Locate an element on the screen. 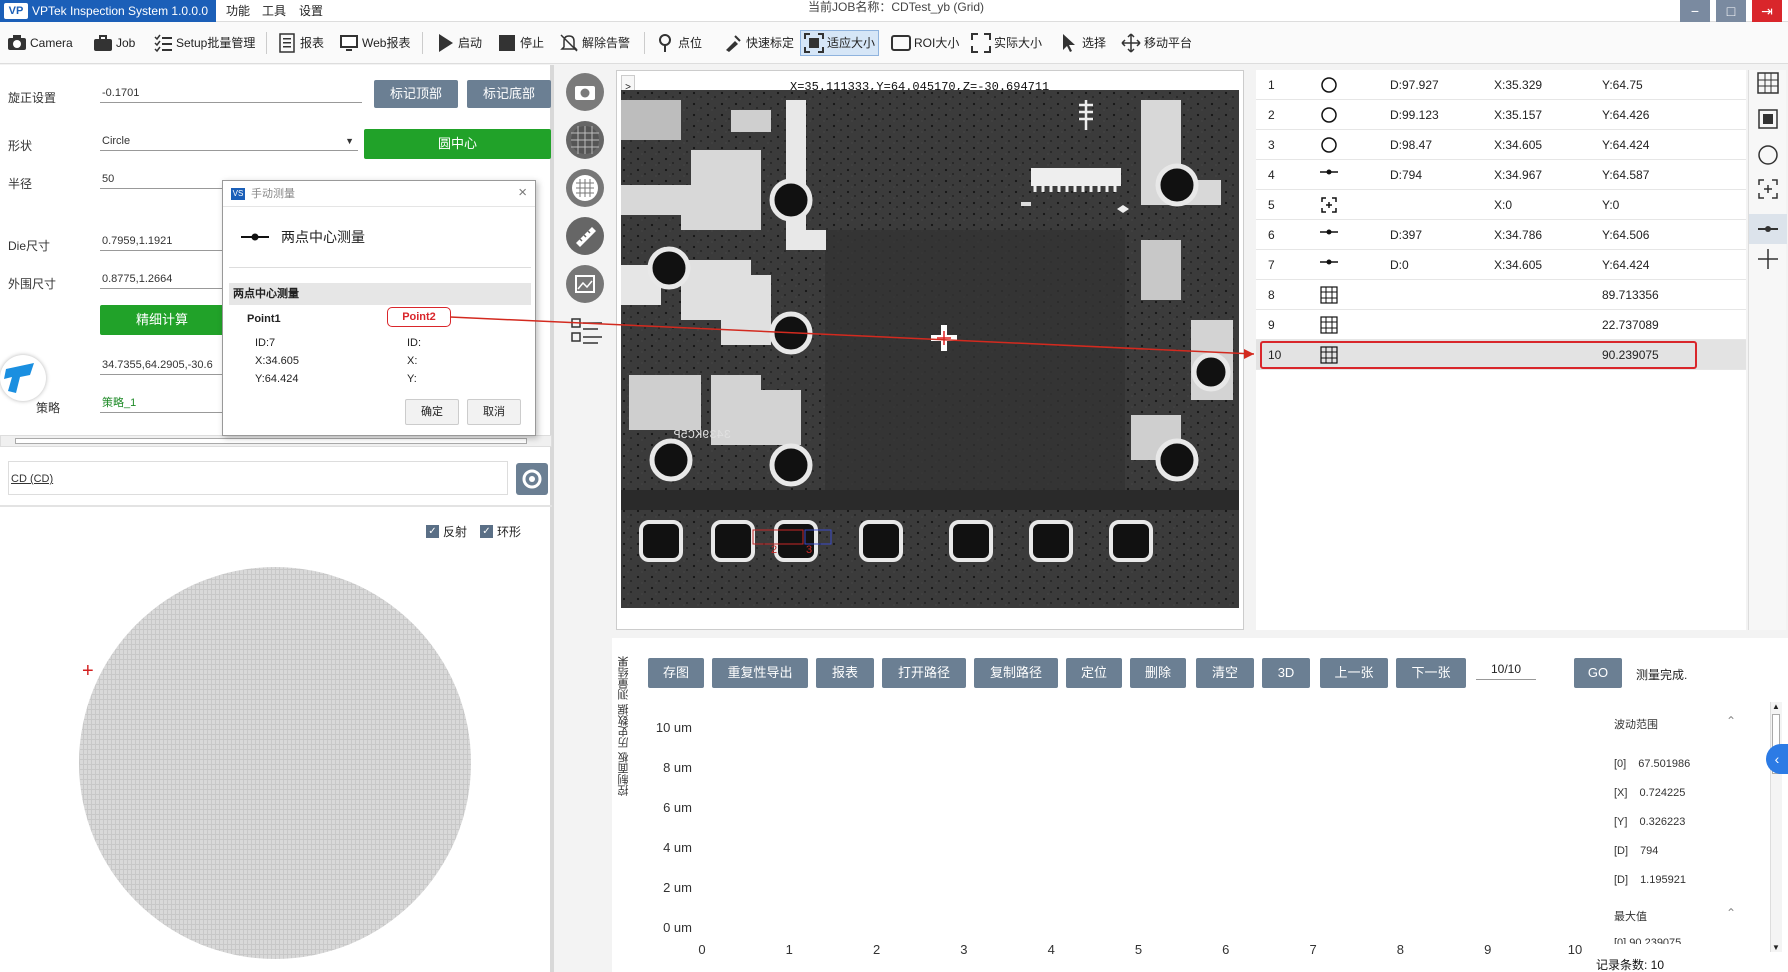  page-indicator: 10/10 is located at coordinates (1506, 669).